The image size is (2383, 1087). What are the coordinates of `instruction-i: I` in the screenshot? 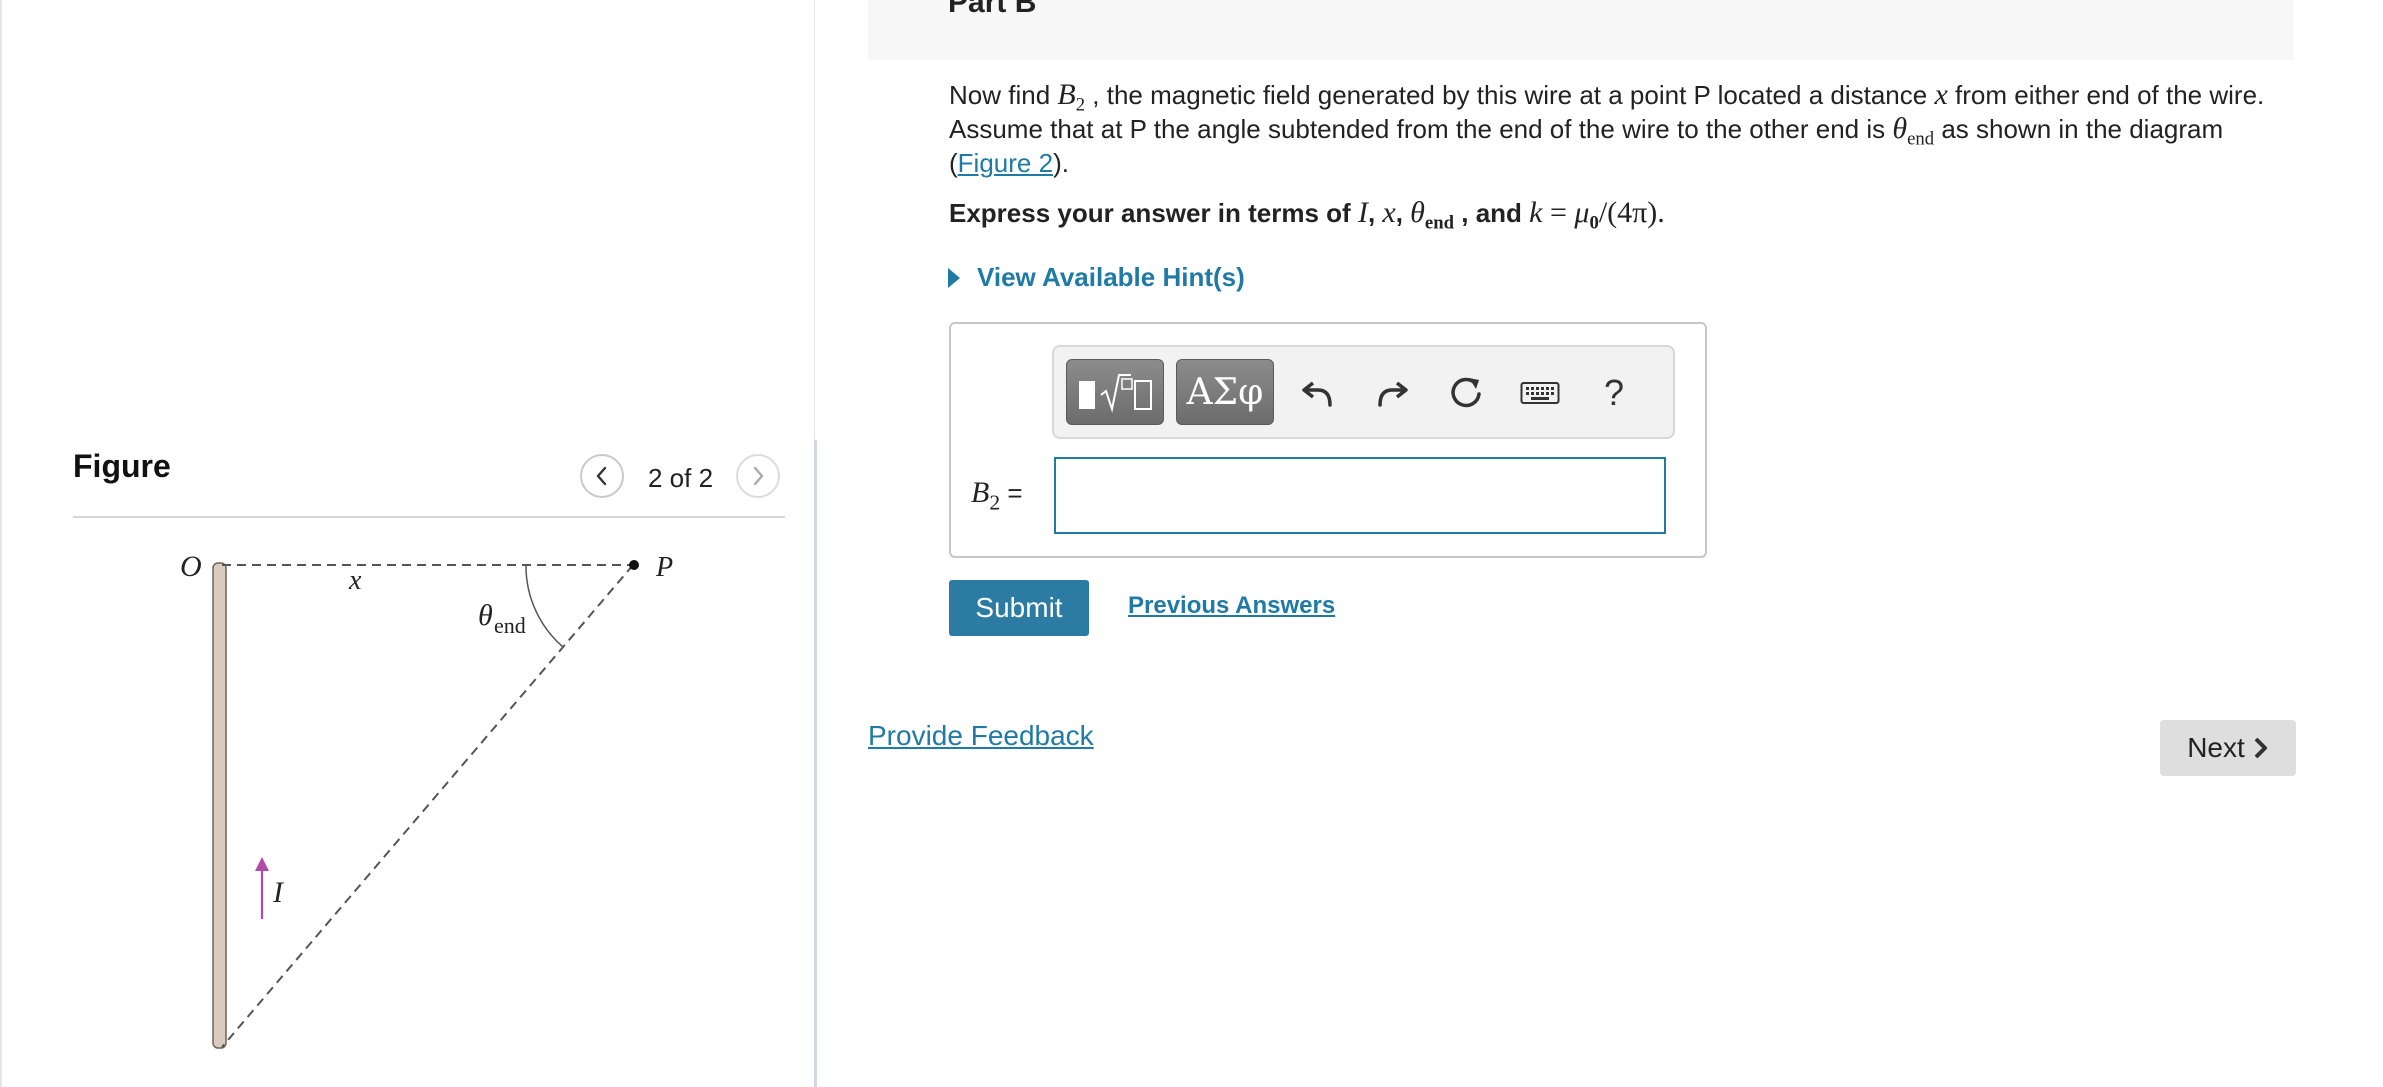 It's located at (1362, 212).